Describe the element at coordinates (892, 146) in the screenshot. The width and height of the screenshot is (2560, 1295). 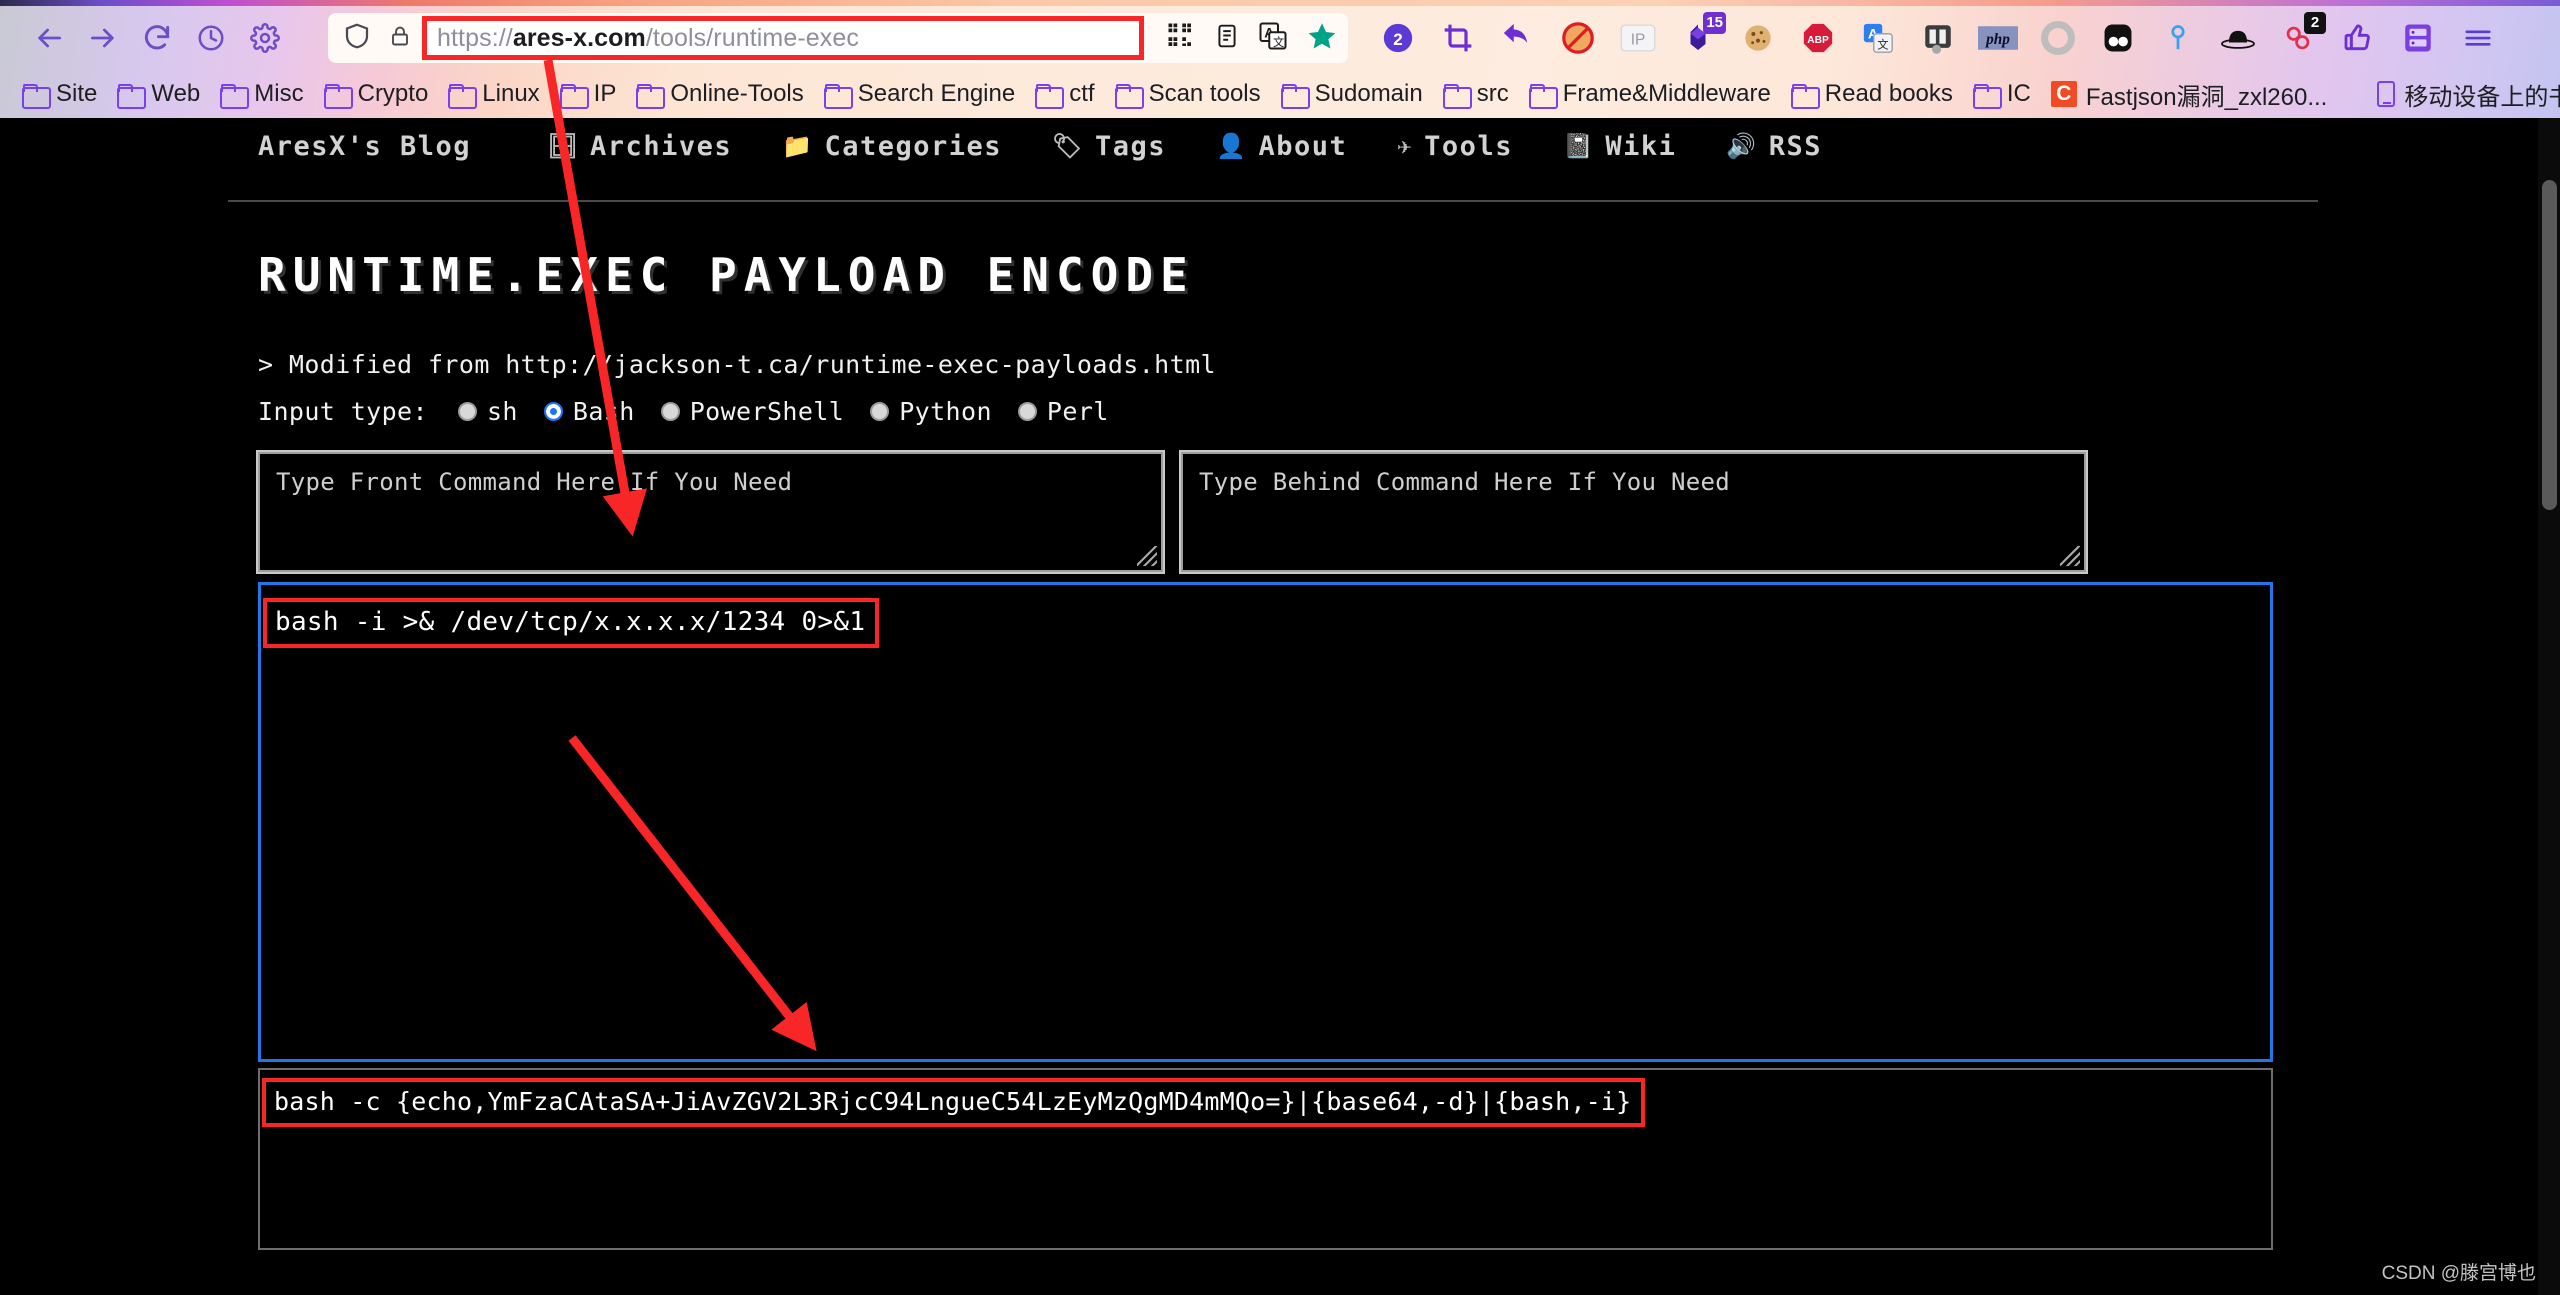
I see `nav-item-categories: 📁 Categories` at that location.